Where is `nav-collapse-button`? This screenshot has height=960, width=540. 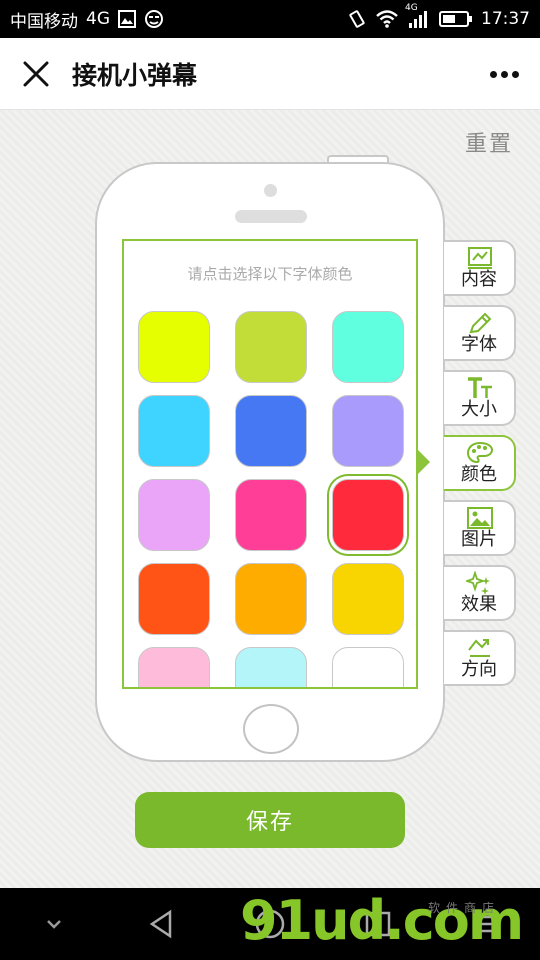
nav-collapse-button is located at coordinates (54, 924).